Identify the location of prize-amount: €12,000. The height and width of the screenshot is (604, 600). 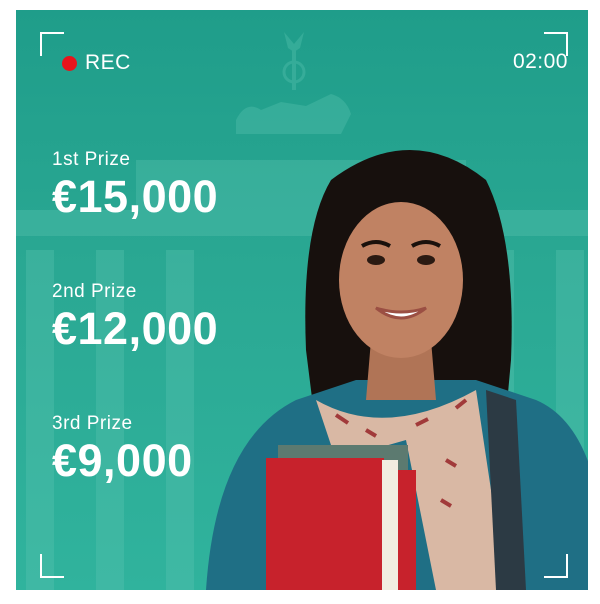
(135, 328).